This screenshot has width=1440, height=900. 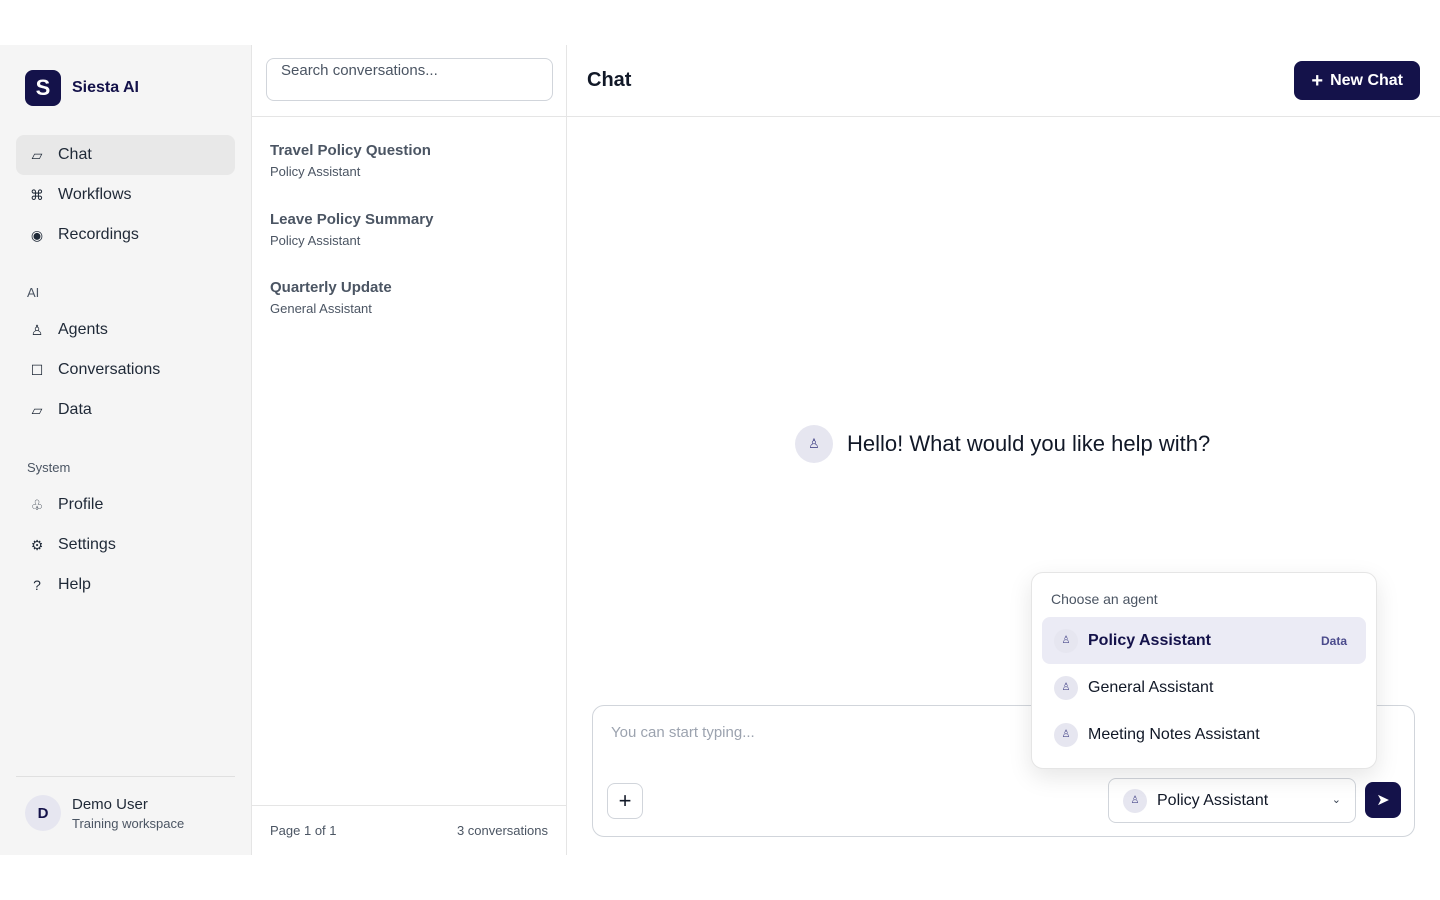 I want to click on sidebar-item-label: Chat, so click(x=75, y=154).